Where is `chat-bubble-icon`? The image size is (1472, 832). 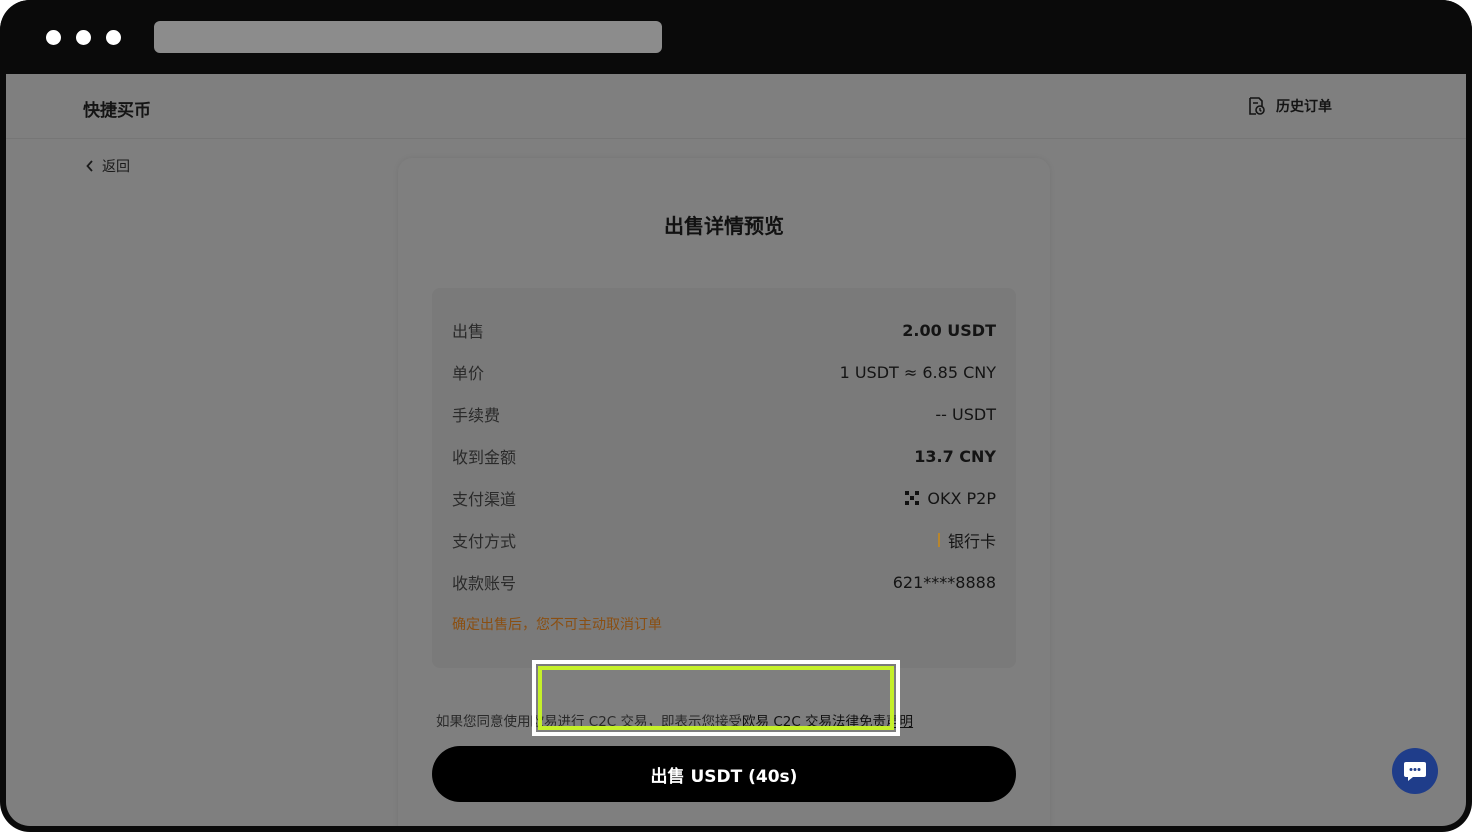 chat-bubble-icon is located at coordinates (1415, 771).